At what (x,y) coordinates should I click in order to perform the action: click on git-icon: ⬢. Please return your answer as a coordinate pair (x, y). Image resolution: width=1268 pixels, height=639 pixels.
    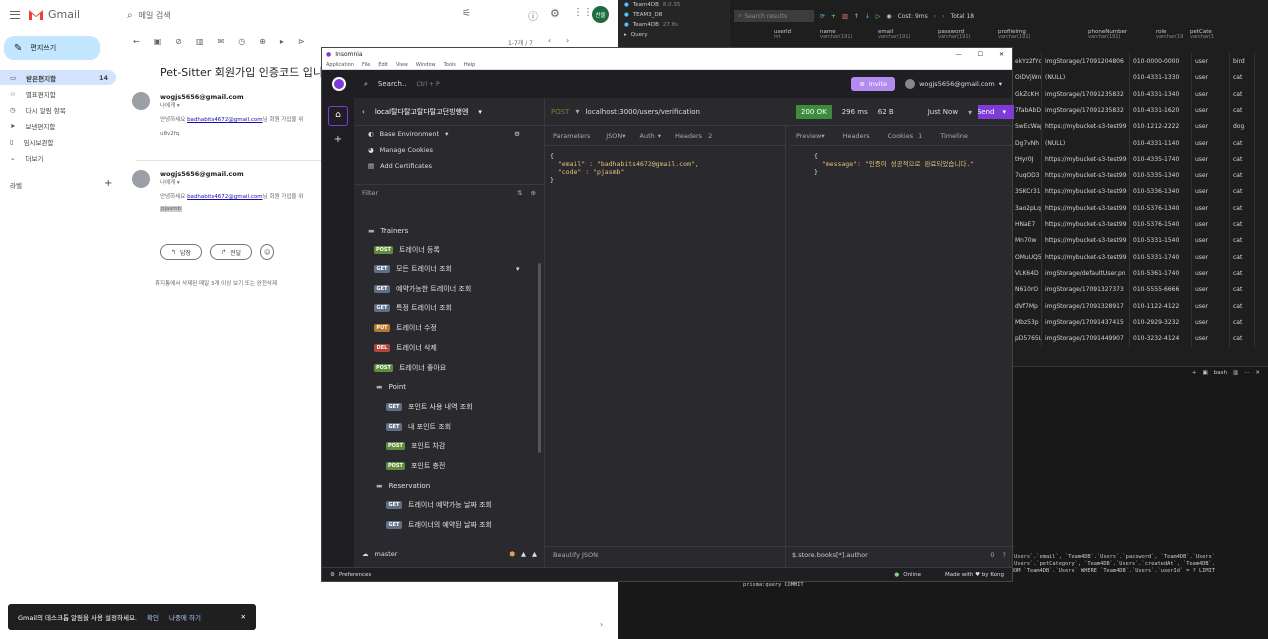
    Looking at the image, I should click on (512, 554).